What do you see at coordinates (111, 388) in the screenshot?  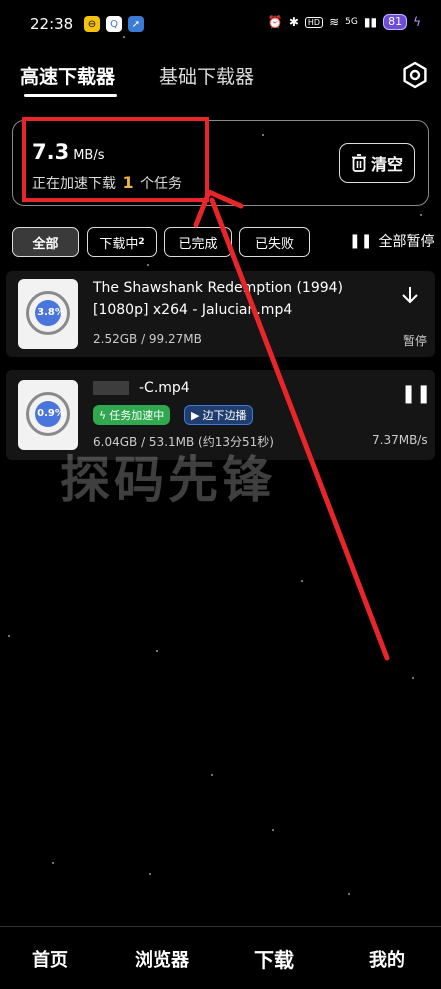 I see `blurred-title-mask` at bounding box center [111, 388].